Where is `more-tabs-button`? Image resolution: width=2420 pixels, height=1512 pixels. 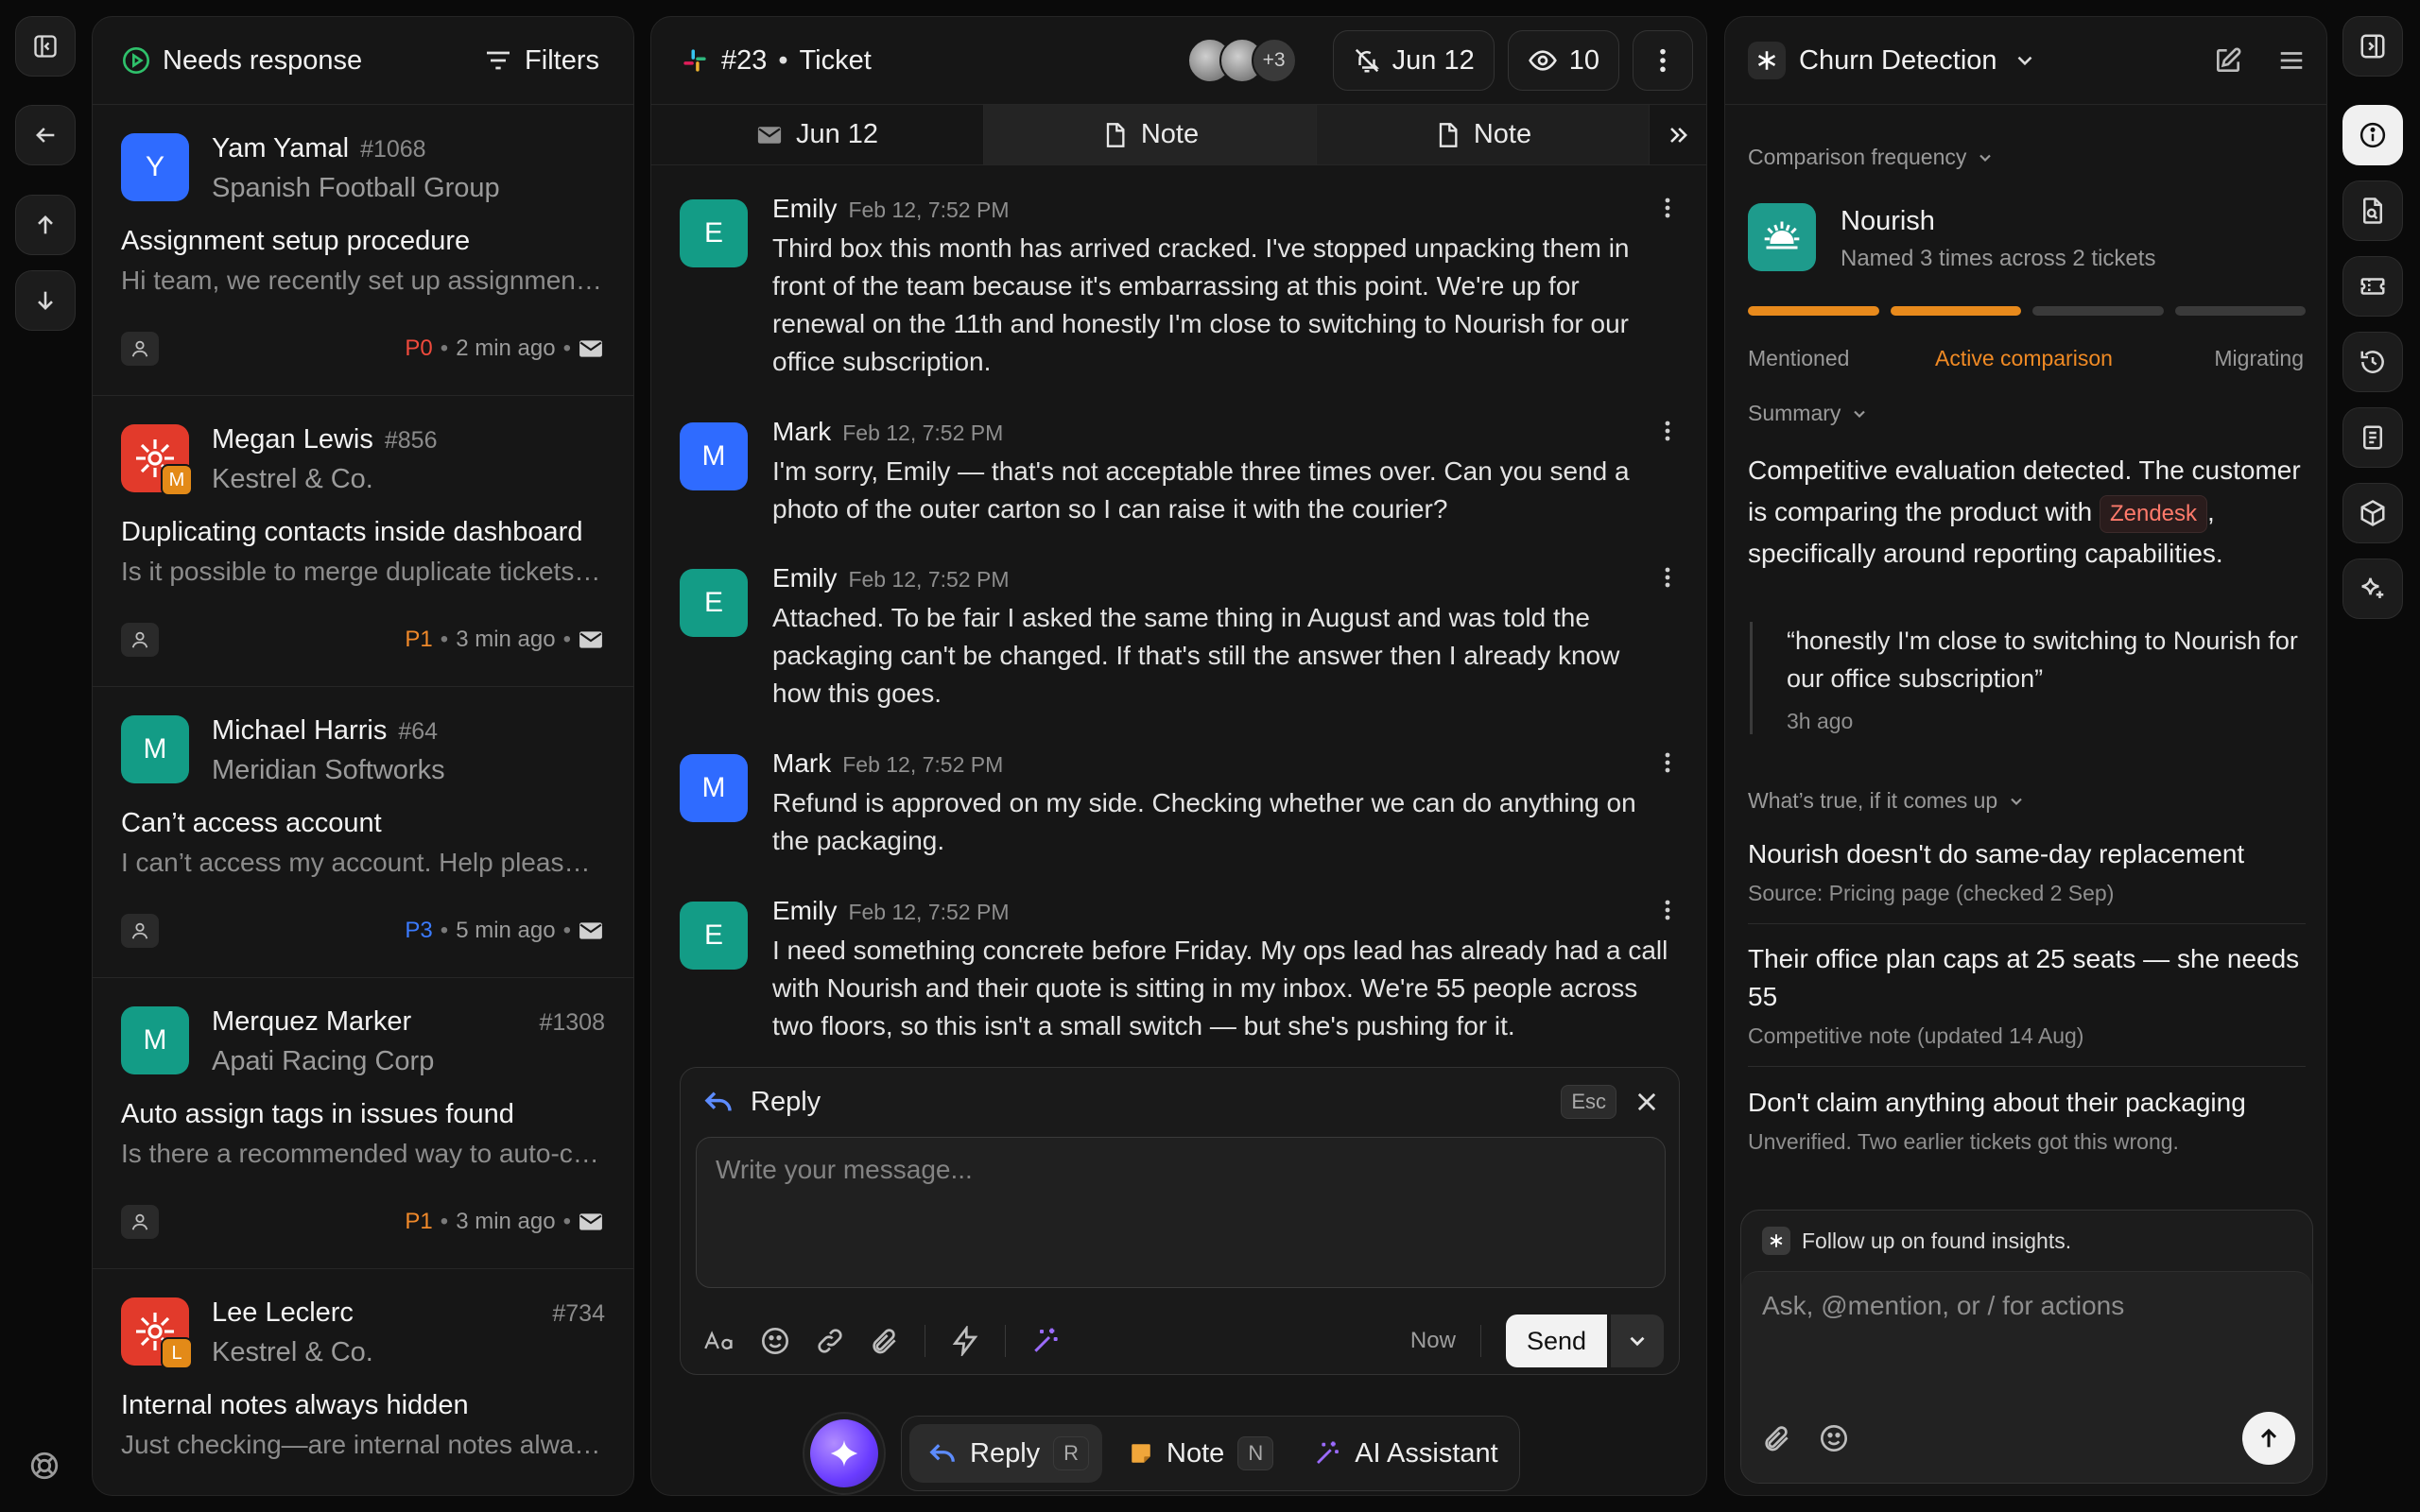
more-tabs-button is located at coordinates (1678, 134).